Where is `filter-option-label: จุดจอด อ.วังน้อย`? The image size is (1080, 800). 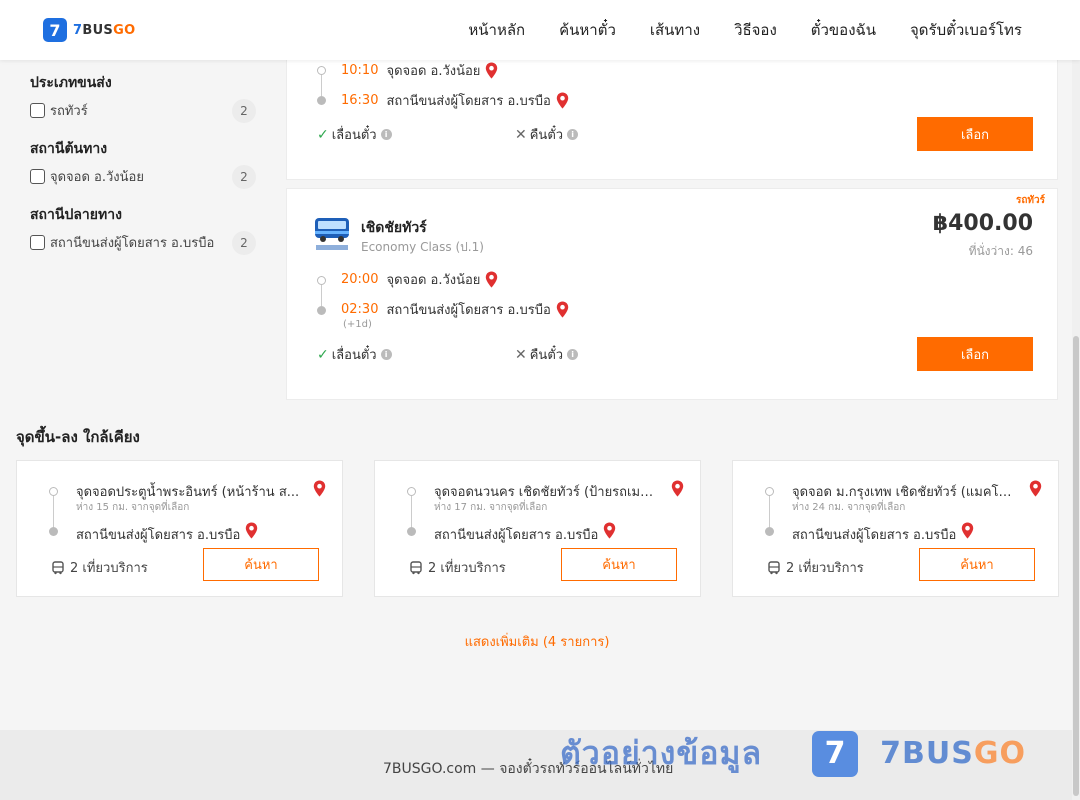
filter-option-label: จุดจอด อ.วังน้อย is located at coordinates (97, 177).